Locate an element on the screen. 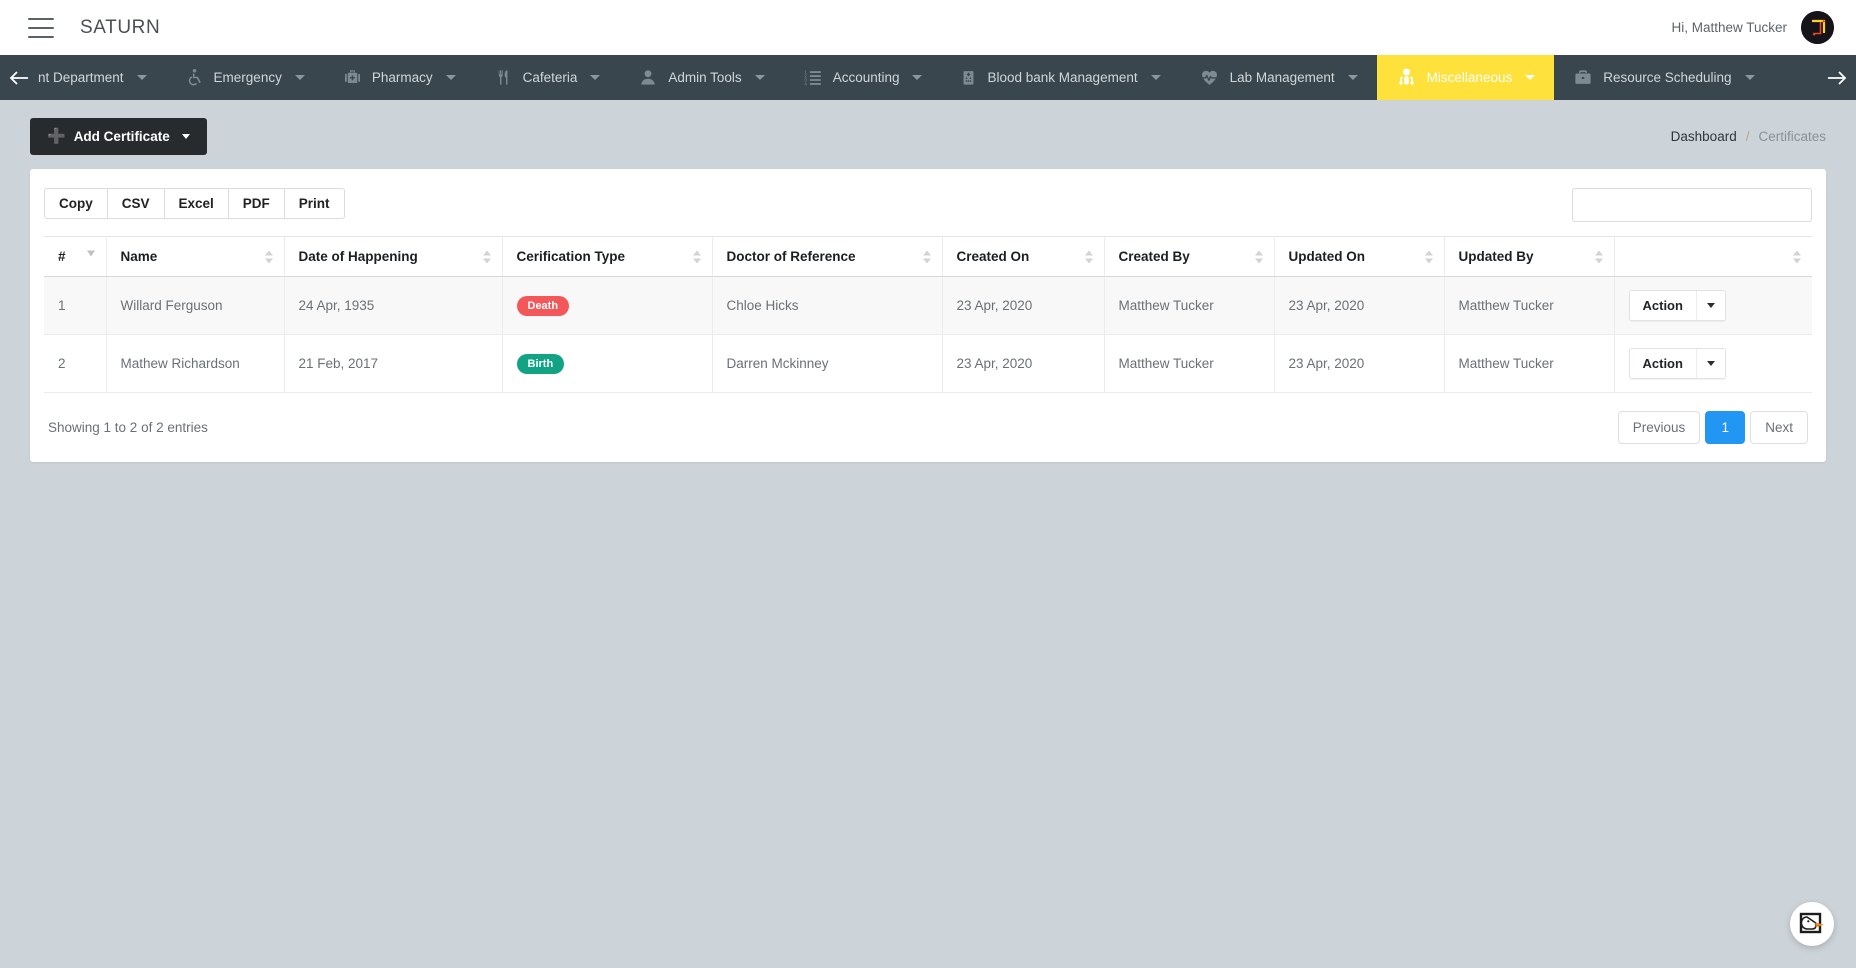 This screenshot has width=1856, height=968. nav-item-label: Accounting is located at coordinates (866, 77).